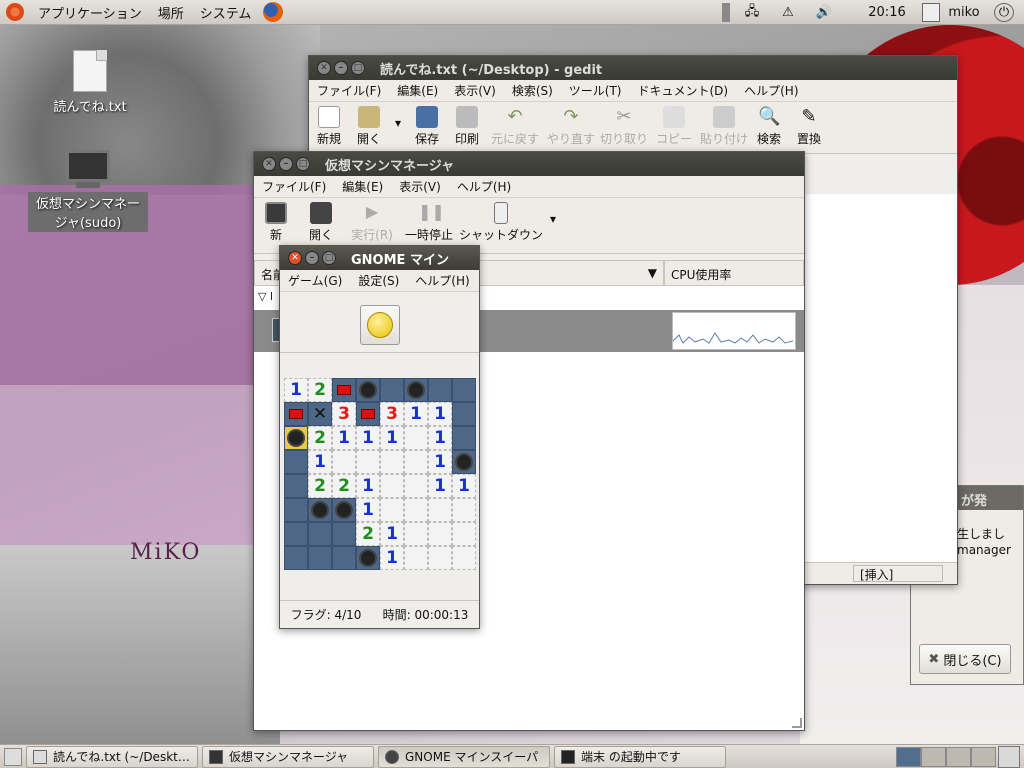  What do you see at coordinates (13, 756) in the screenshot?
I see `show-desktop-icon` at bounding box center [13, 756].